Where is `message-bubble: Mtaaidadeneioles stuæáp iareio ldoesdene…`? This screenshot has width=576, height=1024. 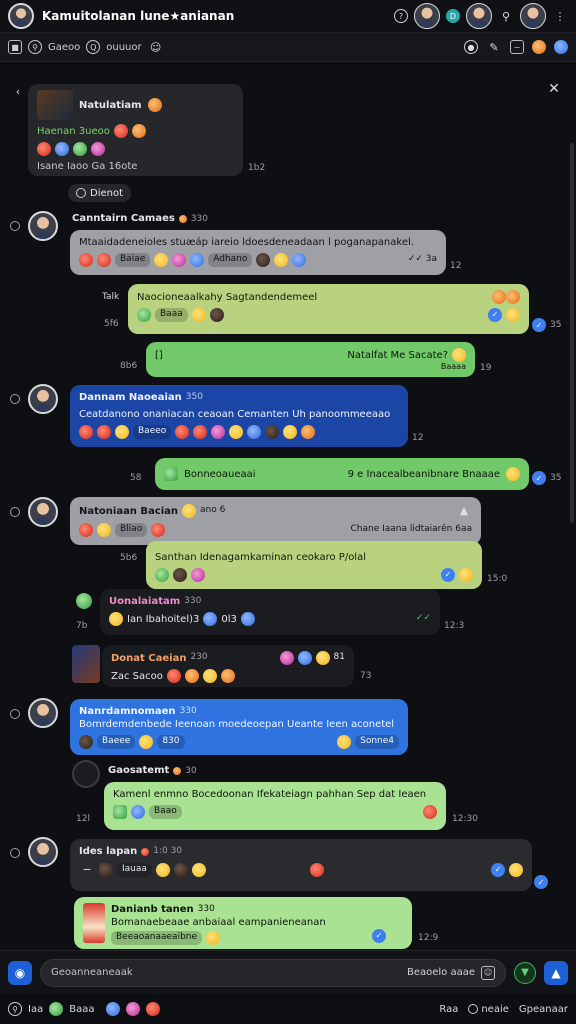 message-bubble: Mtaaidadeneioles stuæáp iareio ldoesdene… is located at coordinates (258, 252).